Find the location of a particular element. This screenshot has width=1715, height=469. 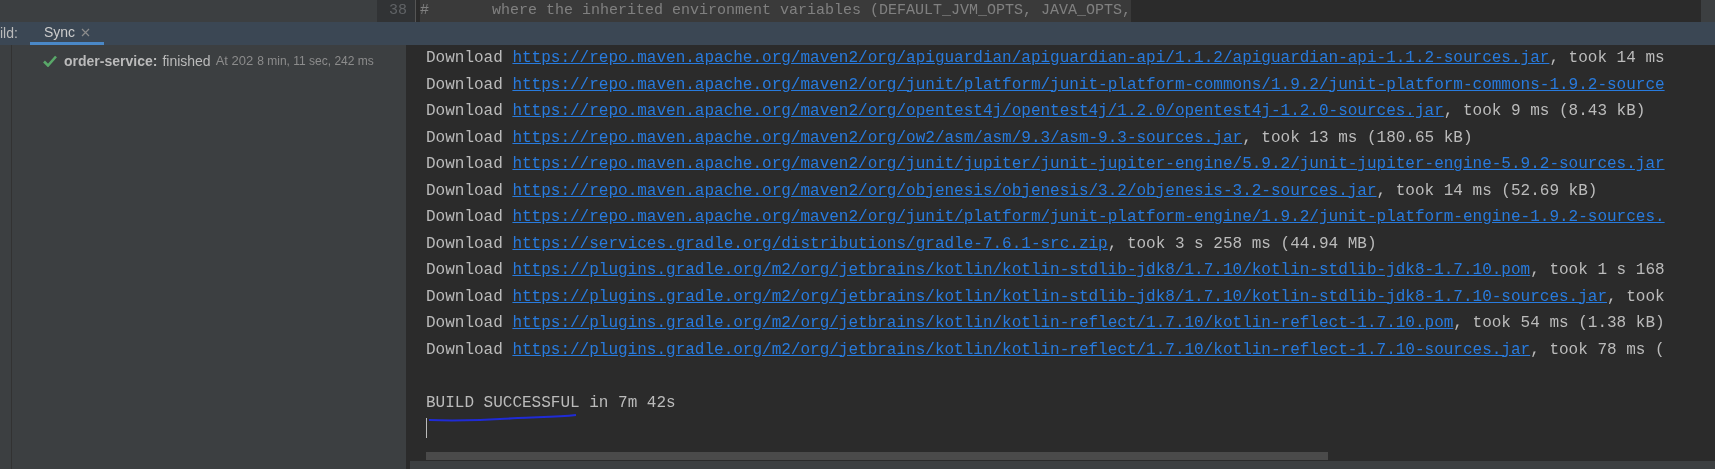

start-time: At 202 is located at coordinates (234, 61).